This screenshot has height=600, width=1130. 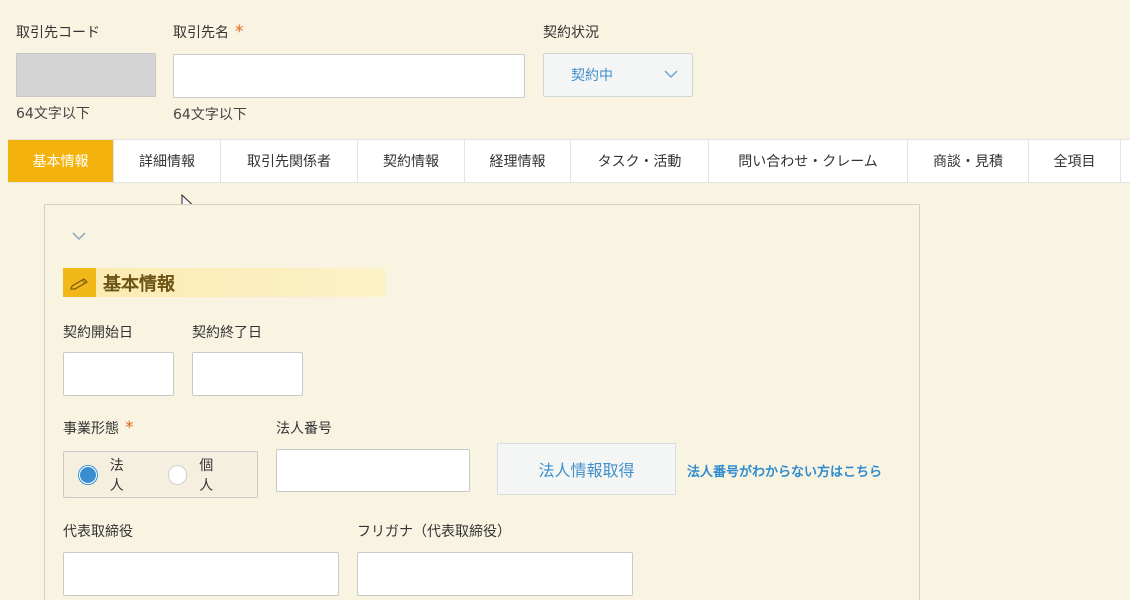 I want to click on name-label-text: 取引先名, so click(x=201, y=33).